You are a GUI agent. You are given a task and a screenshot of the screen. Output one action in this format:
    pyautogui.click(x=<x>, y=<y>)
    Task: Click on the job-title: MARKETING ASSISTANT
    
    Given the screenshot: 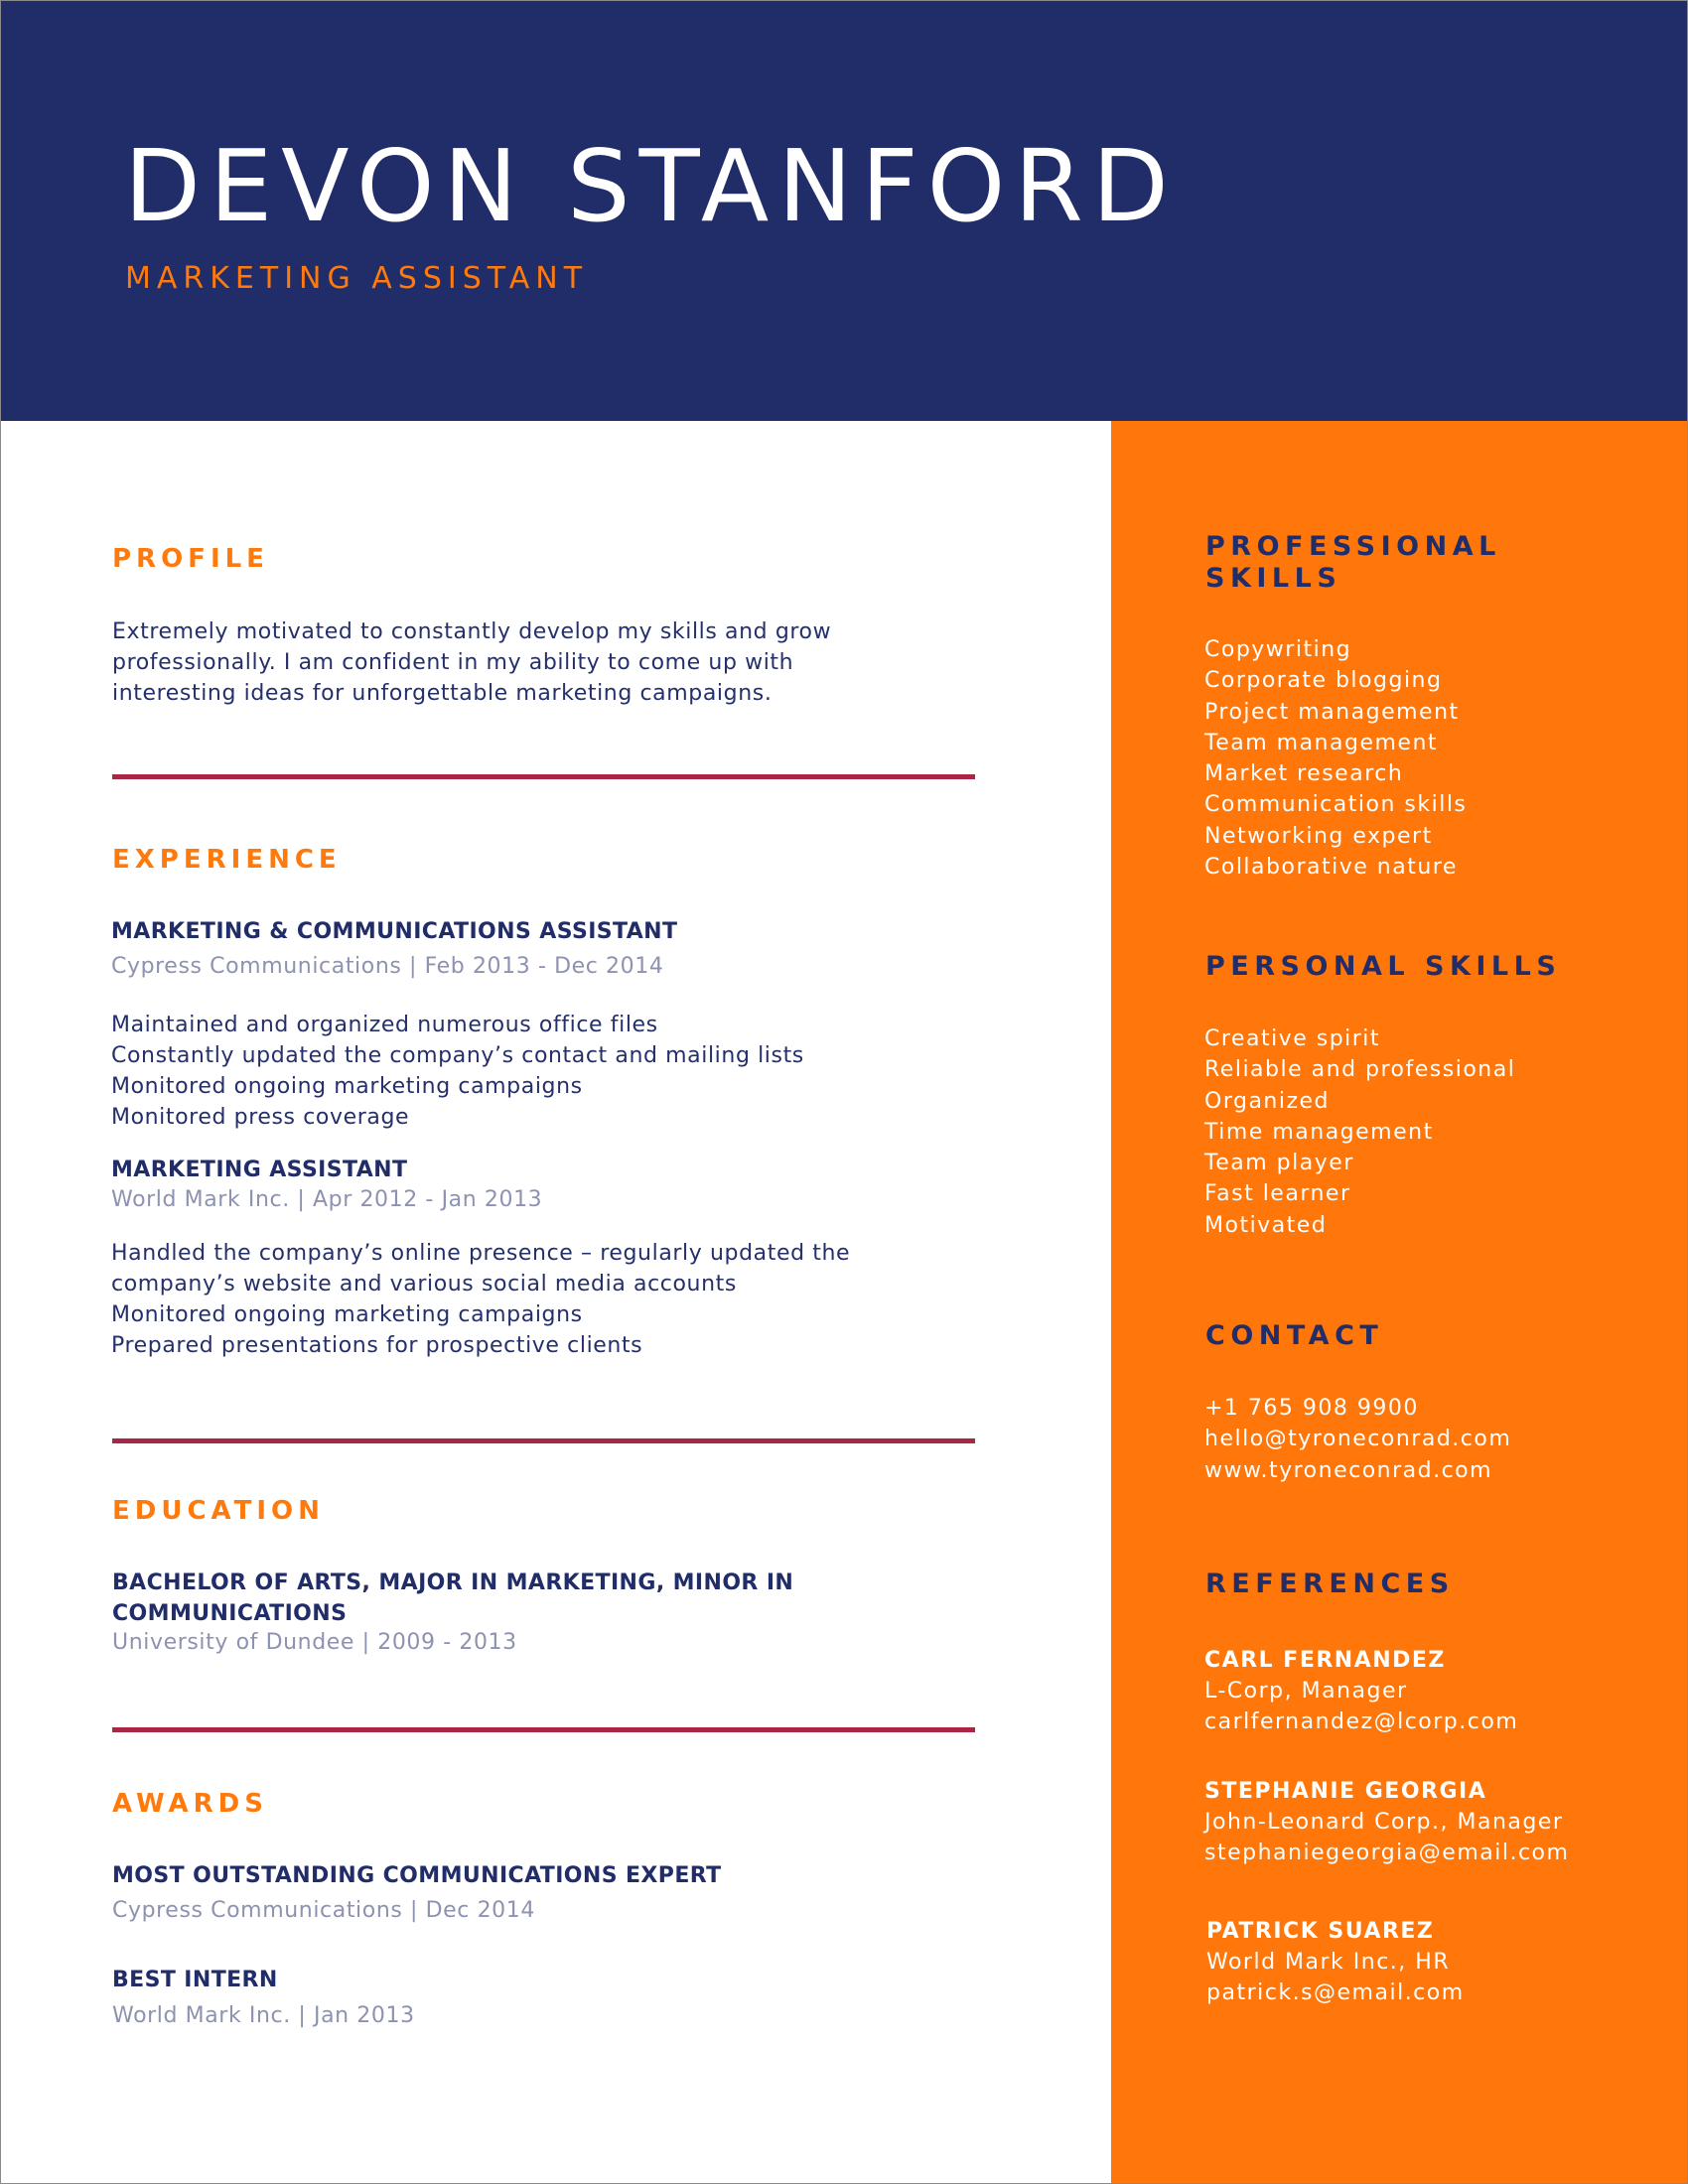 What is the action you would take?
    pyautogui.click(x=259, y=1170)
    